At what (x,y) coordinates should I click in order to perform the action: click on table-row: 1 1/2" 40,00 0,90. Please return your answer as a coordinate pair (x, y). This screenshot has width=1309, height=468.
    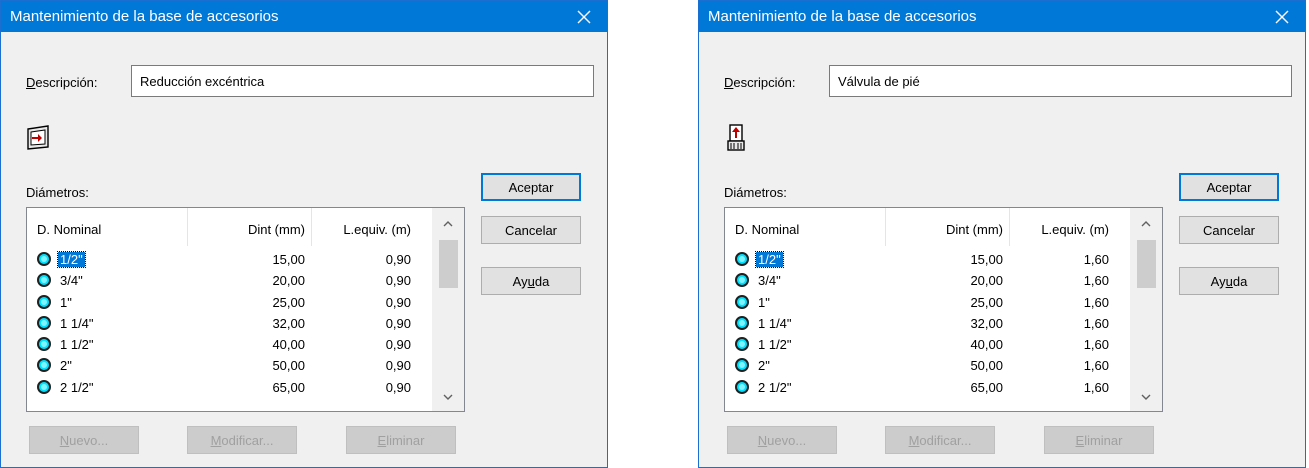
    Looking at the image, I should click on (229, 345).